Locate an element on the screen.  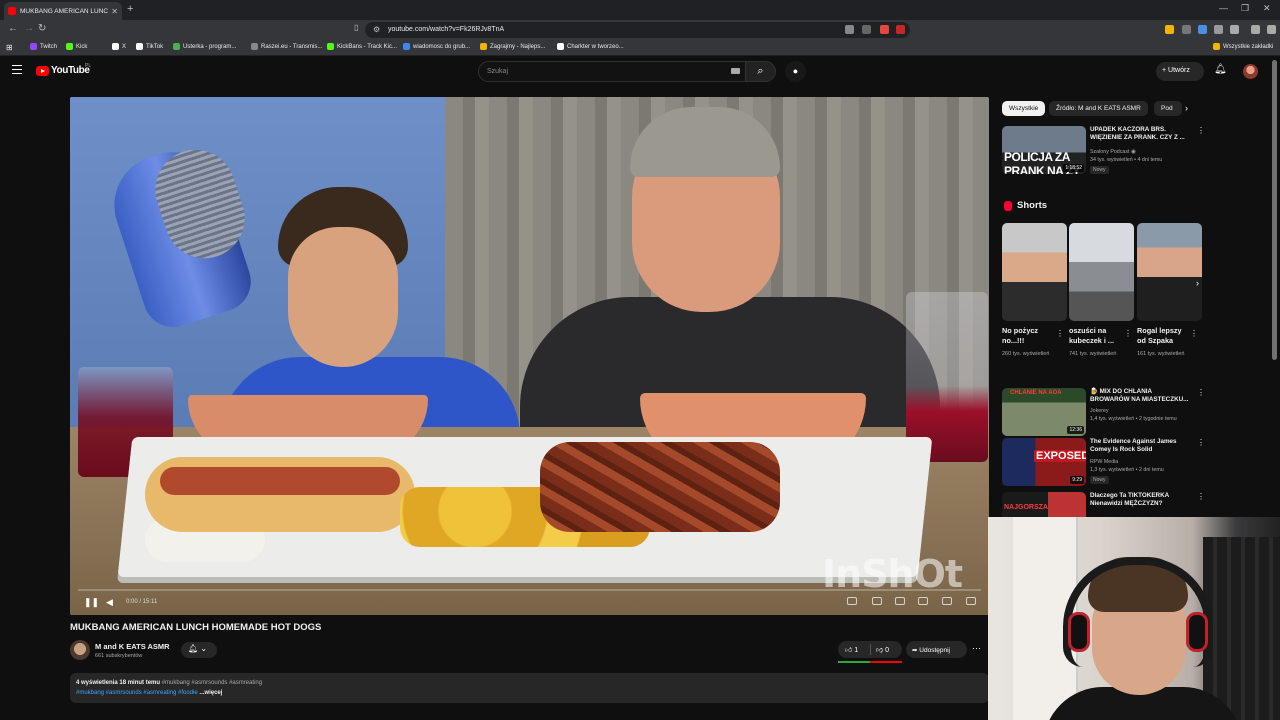
close-window-icon: ✕ is located at coordinates (1267, 8).